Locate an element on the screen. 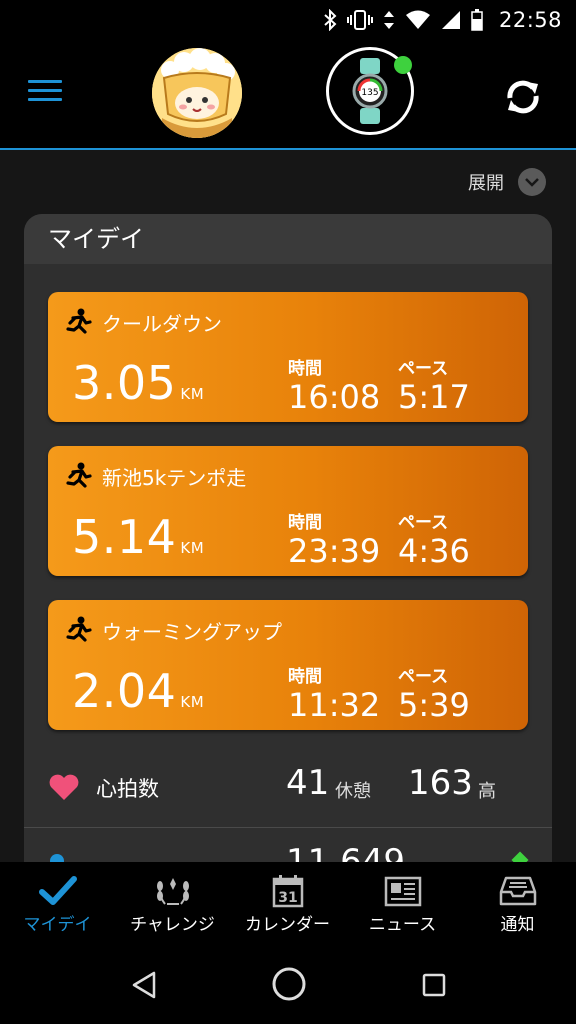 This screenshot has width=576, height=1024. tab-calendar: 31 カレンダー is located at coordinates (287, 904).